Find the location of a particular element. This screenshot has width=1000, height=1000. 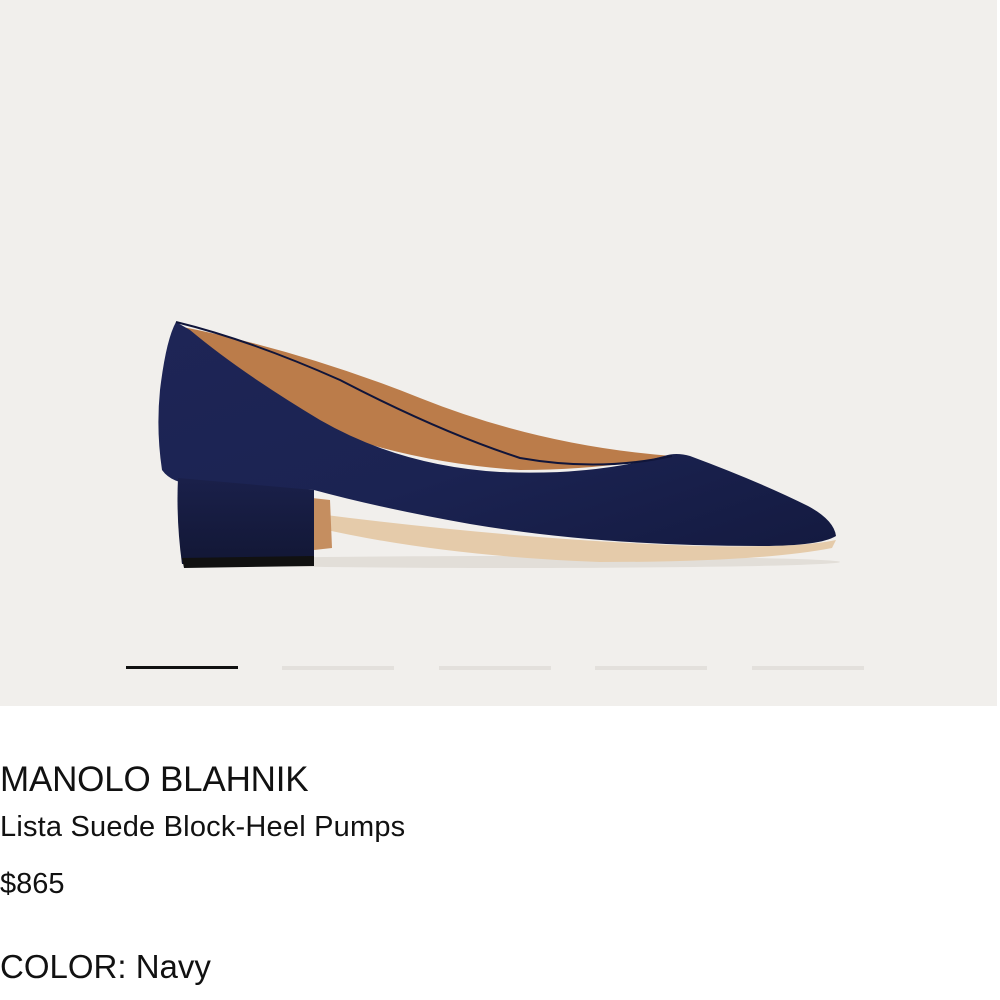

color-label: COLOR: is located at coordinates (63, 966).